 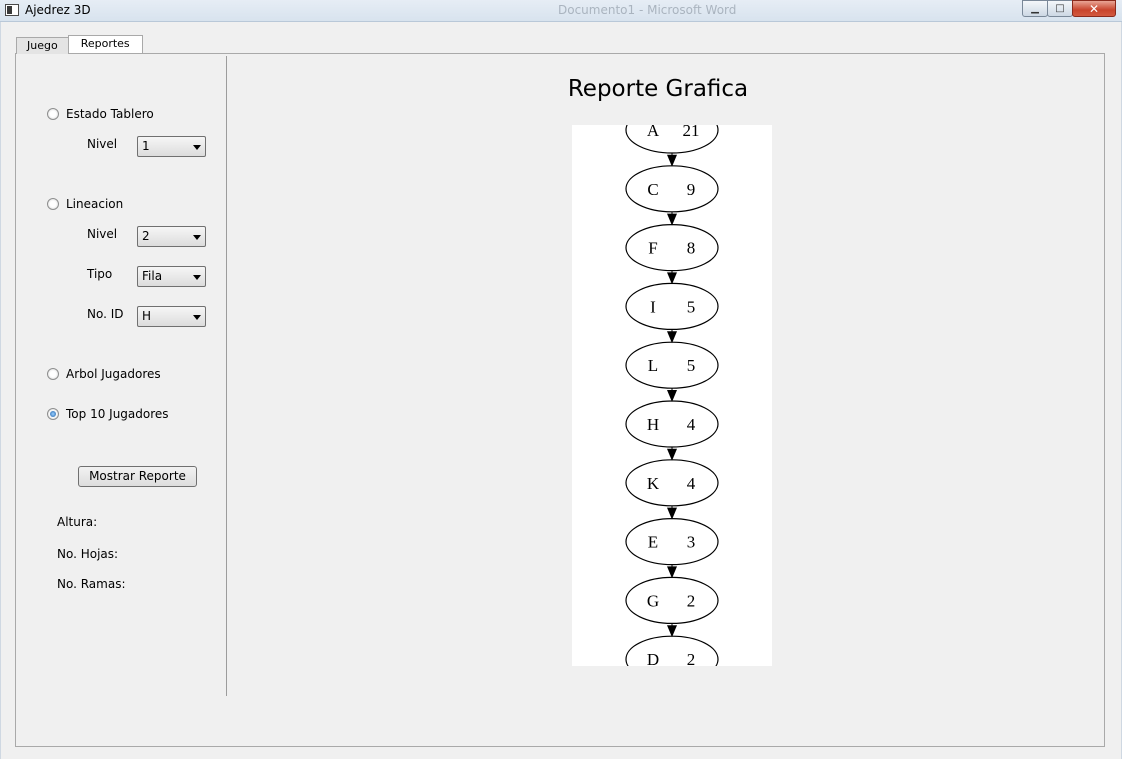 I want to click on arbol-jugadores-option: Arbol Jugadores, so click(x=104, y=374).